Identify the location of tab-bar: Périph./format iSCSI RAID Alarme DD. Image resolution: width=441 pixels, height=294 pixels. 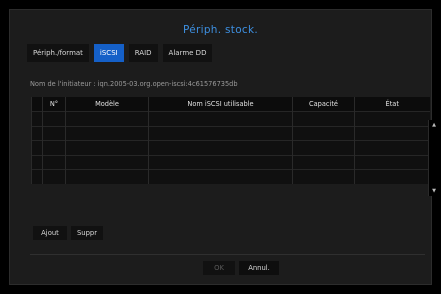
(120, 53).